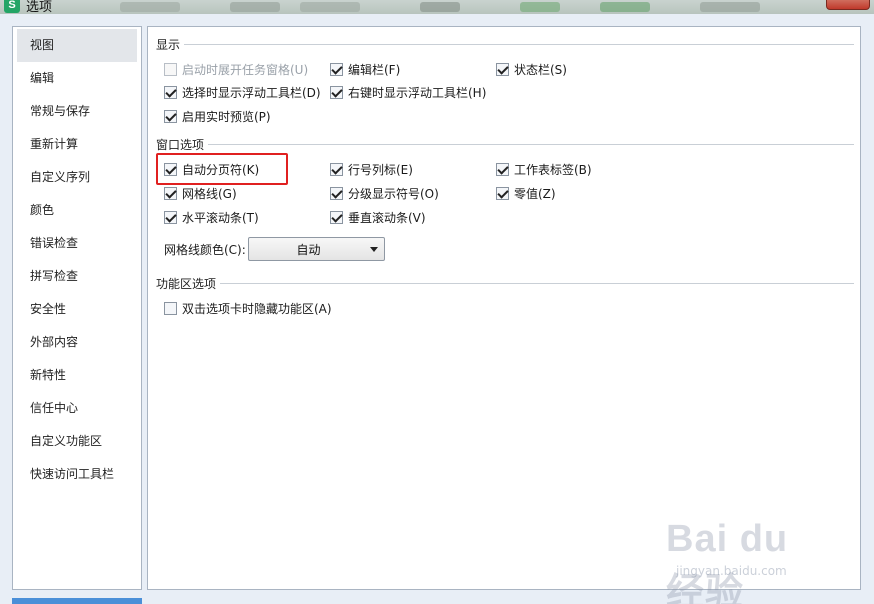 The image size is (874, 604). I want to click on option-label: 选择时显示浮动工具栏(D), so click(251, 92).